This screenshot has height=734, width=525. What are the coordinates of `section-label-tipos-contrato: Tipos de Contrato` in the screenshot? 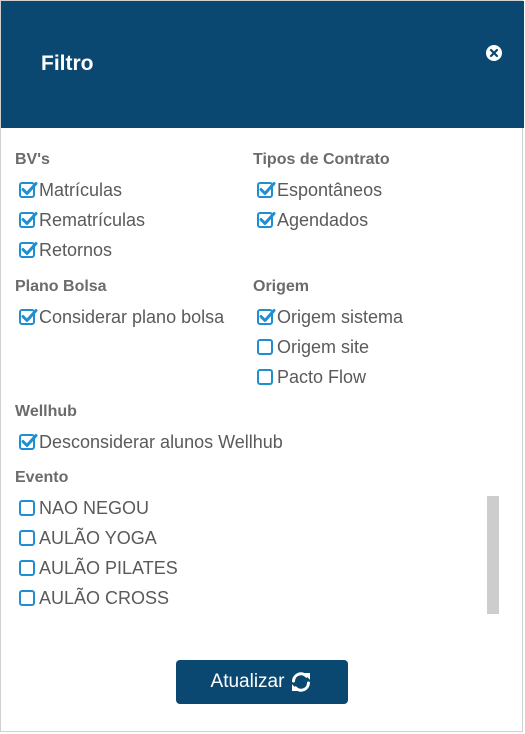 It's located at (321, 159).